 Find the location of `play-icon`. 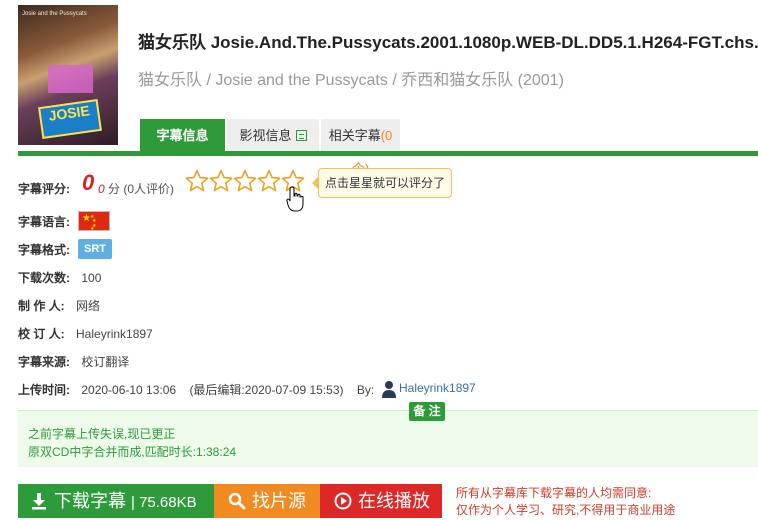

play-icon is located at coordinates (343, 501).